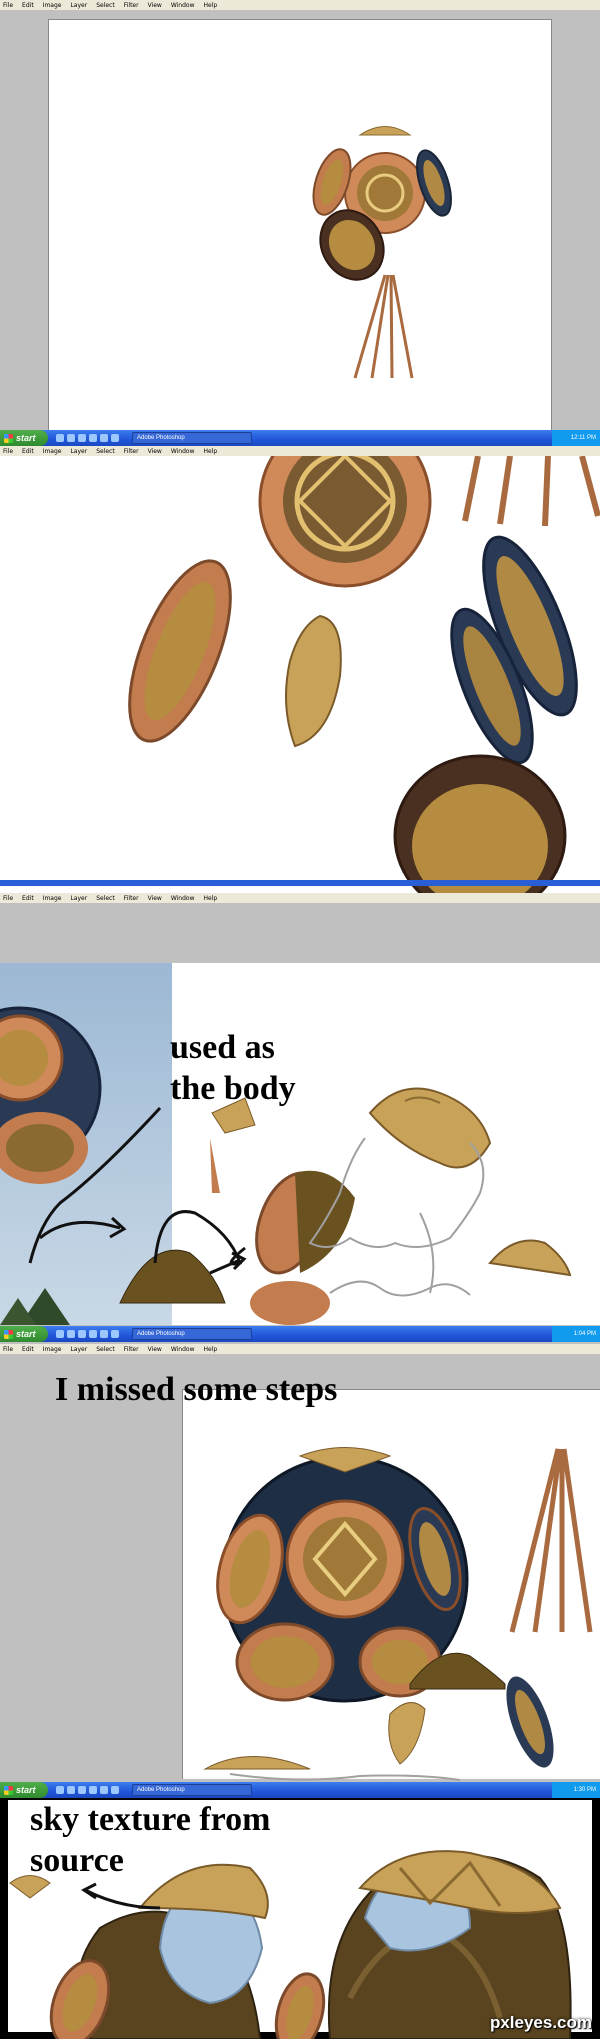 The image size is (600, 2039). I want to click on taskbar-strip, so click(300, 883).